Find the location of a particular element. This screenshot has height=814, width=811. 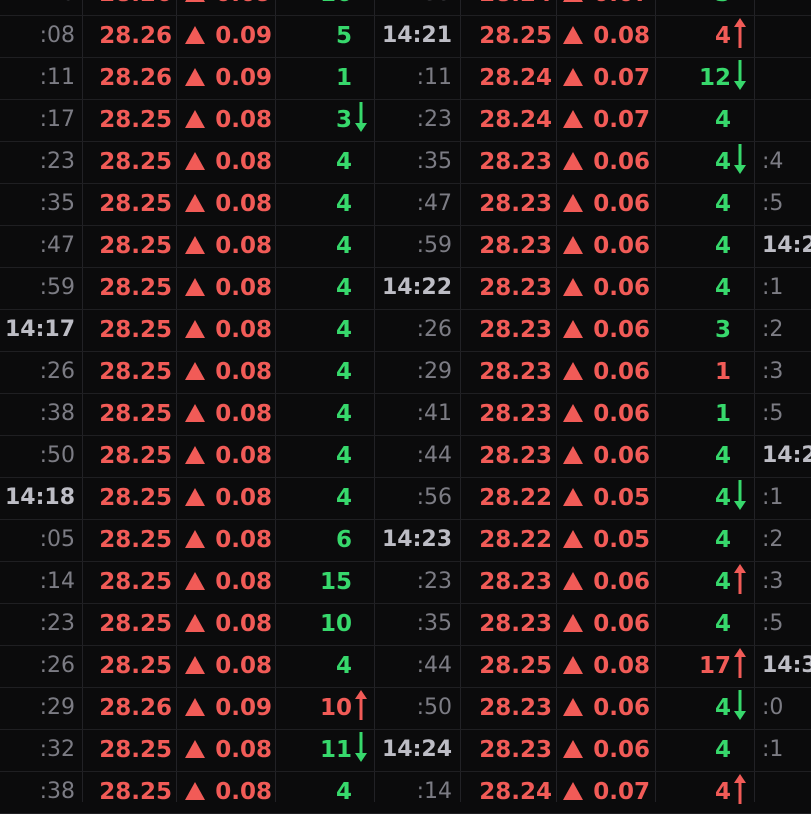

trade-row: :23 28.25 0.08 10:35 28.23 0.06 4:5 is located at coordinates (405, 624).